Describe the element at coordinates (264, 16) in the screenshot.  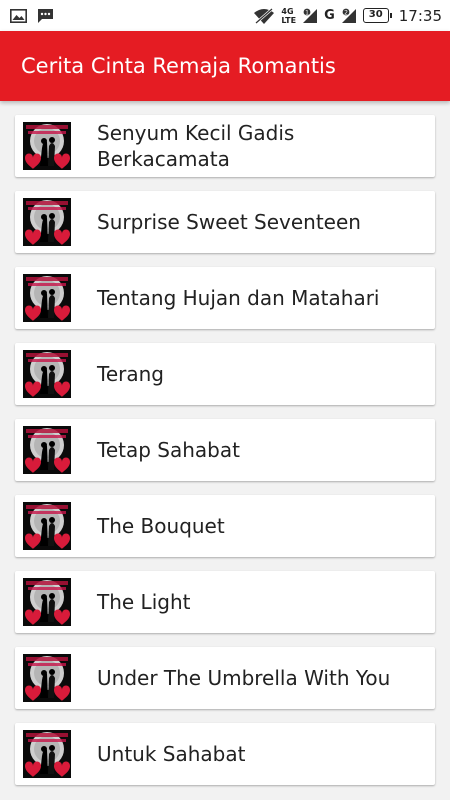
I see `wifi-off-icon` at that location.